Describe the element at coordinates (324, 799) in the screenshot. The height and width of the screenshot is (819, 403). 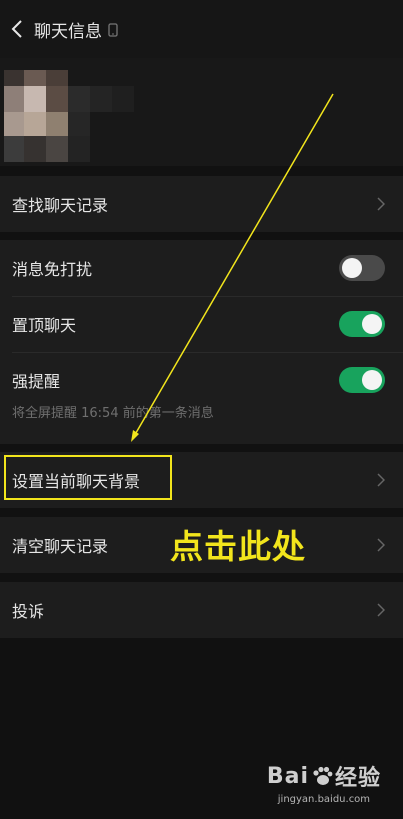
I see `watermark-url: jingyan.baidu.com` at that location.